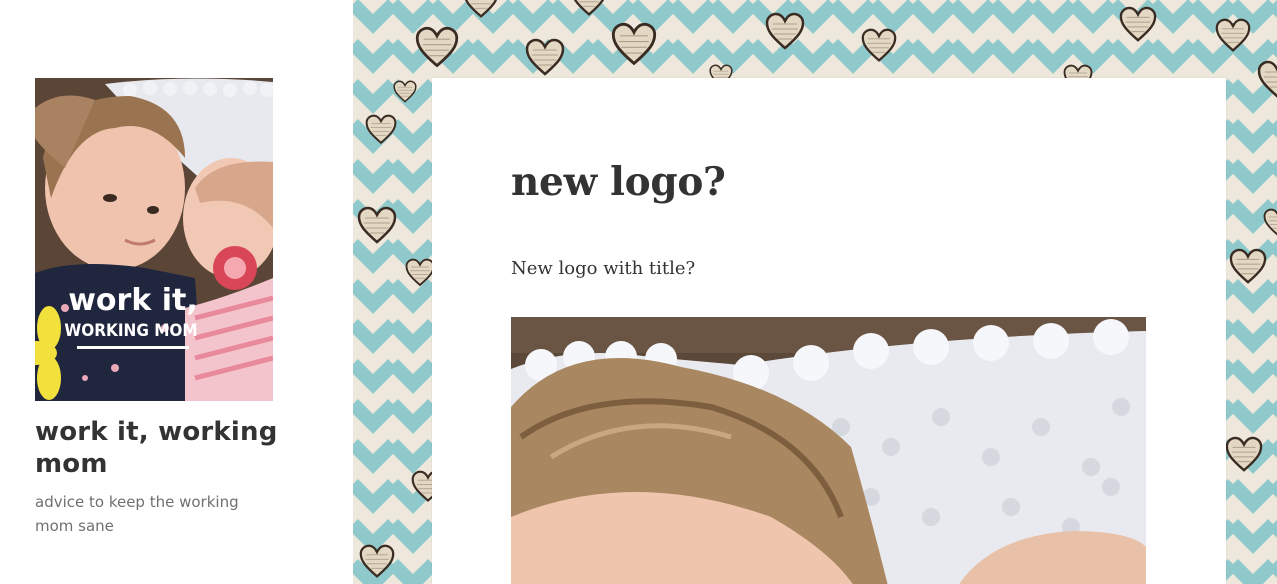  Describe the element at coordinates (618, 182) in the screenshot. I see `post-title: new logo?` at that location.